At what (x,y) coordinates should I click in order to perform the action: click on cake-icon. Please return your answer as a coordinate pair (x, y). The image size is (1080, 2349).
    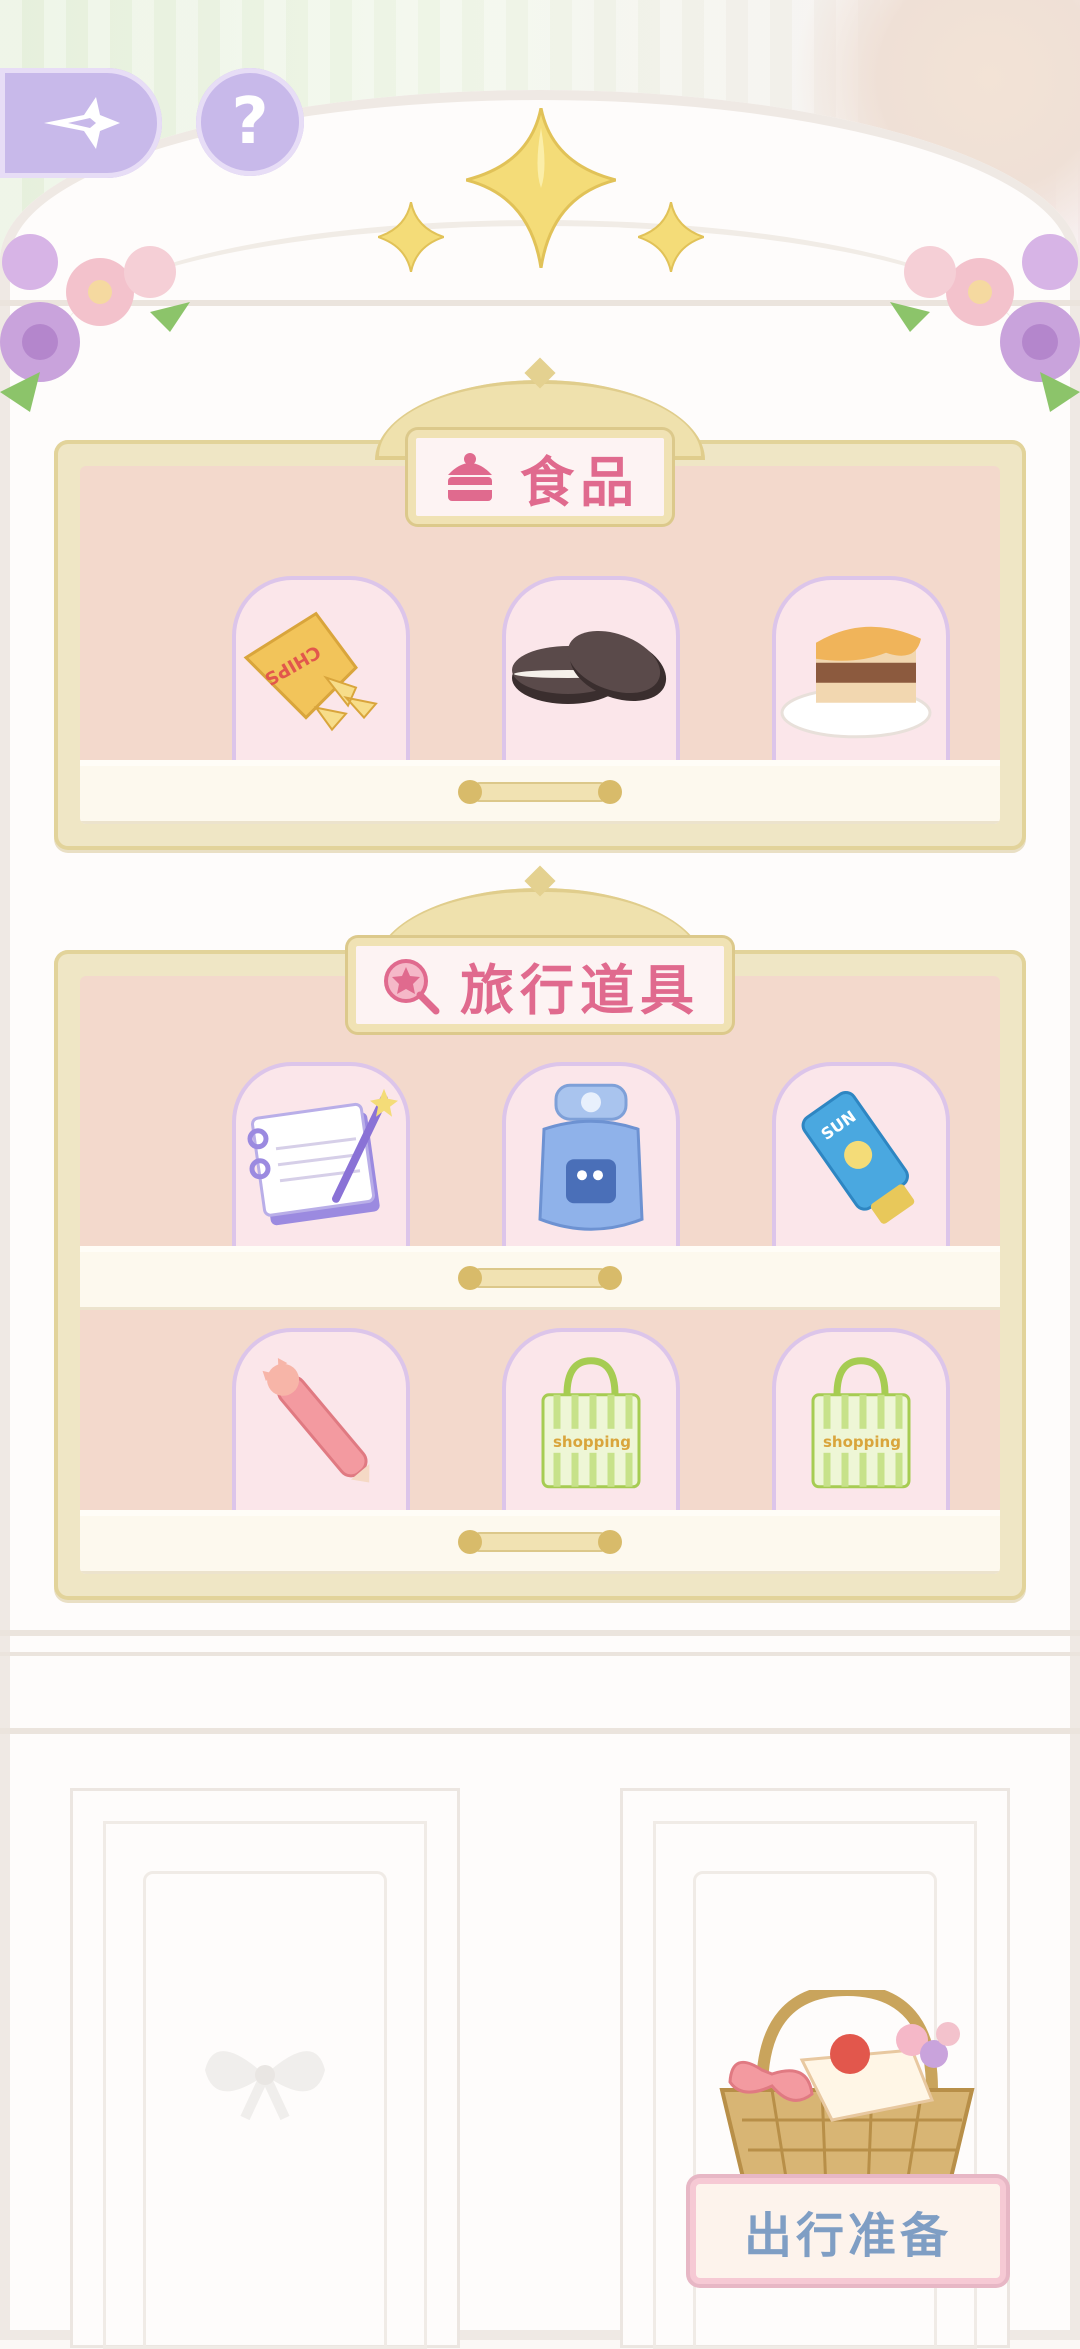
    Looking at the image, I should click on (470, 477).